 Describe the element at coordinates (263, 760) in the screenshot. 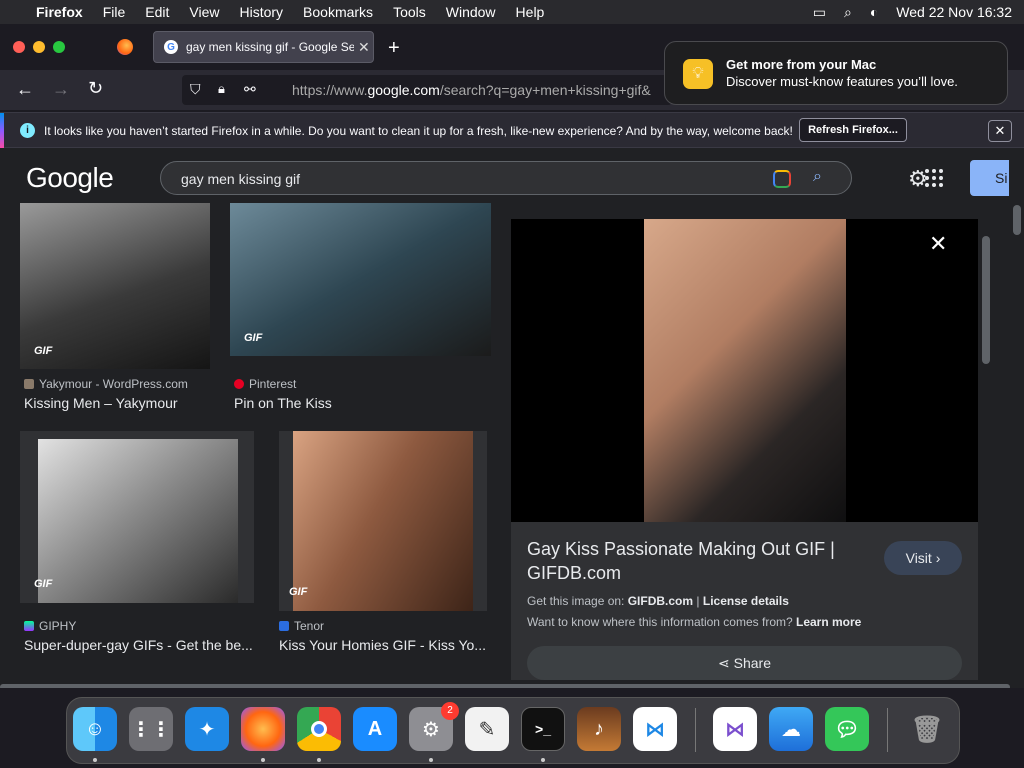

I see `firefox-running-dot` at that location.